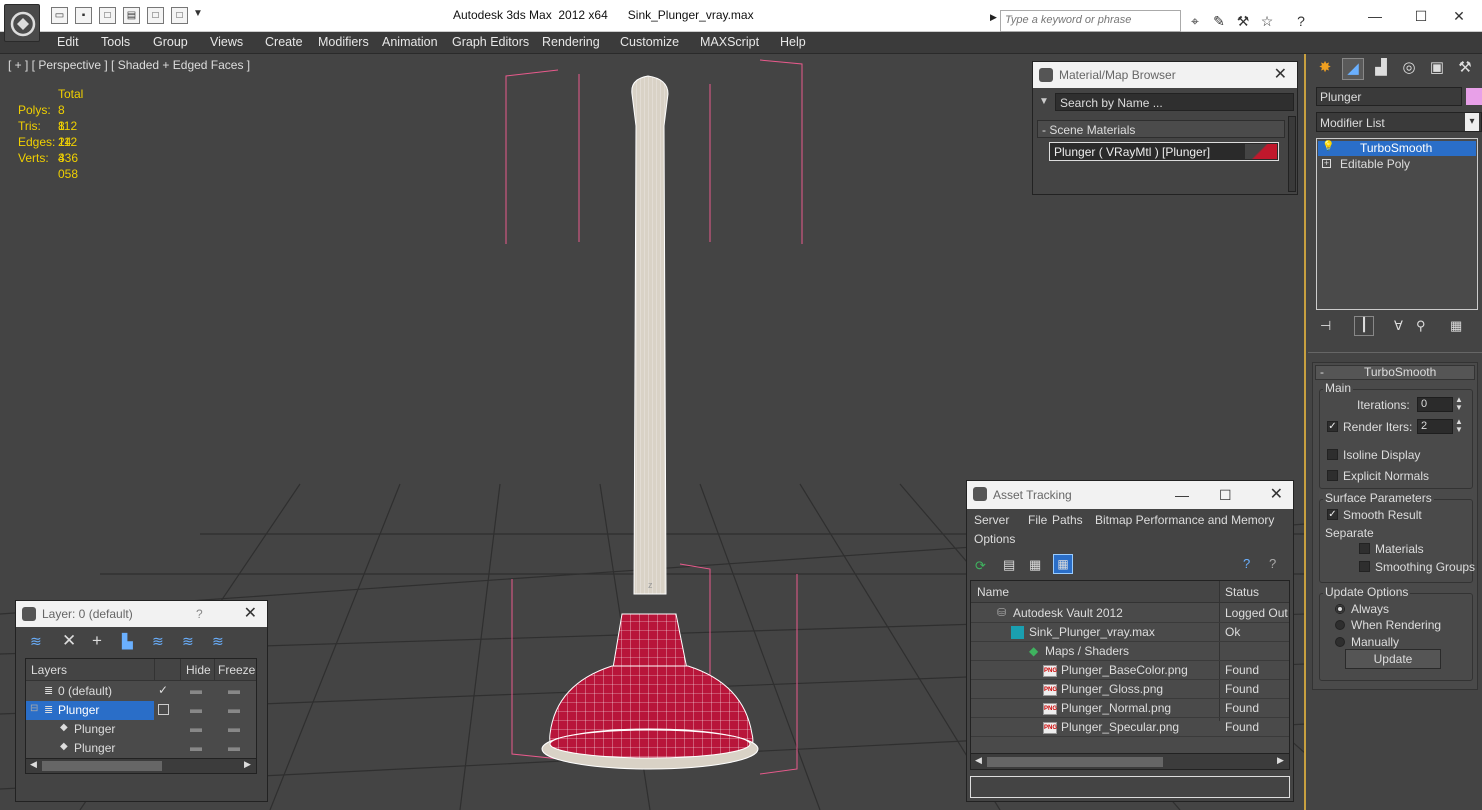 The width and height of the screenshot is (1482, 810). What do you see at coordinates (978, 760) in the screenshot?
I see `chevron-left-icon: ◀` at bounding box center [978, 760].